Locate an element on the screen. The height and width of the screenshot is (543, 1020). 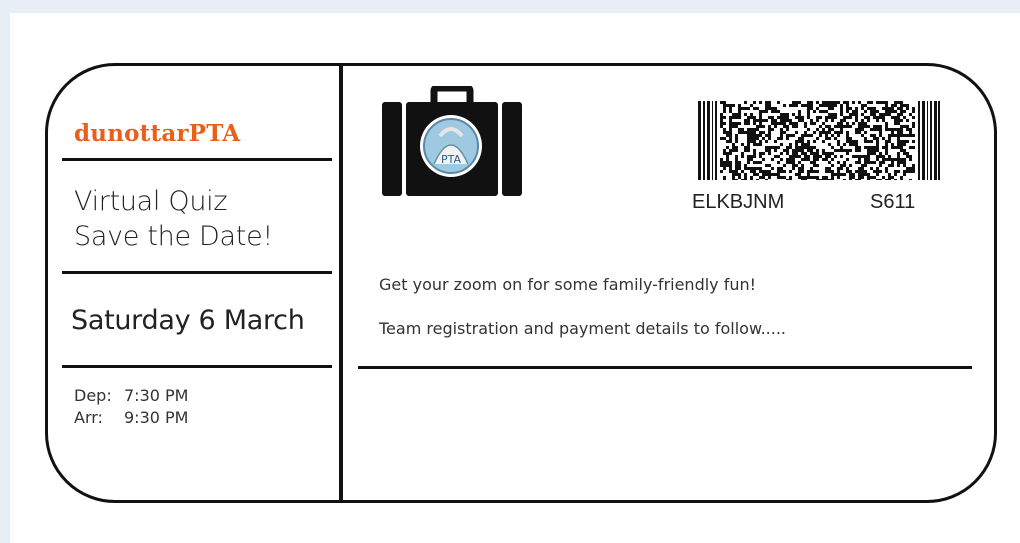
barcode-icon is located at coordinates (819, 140).